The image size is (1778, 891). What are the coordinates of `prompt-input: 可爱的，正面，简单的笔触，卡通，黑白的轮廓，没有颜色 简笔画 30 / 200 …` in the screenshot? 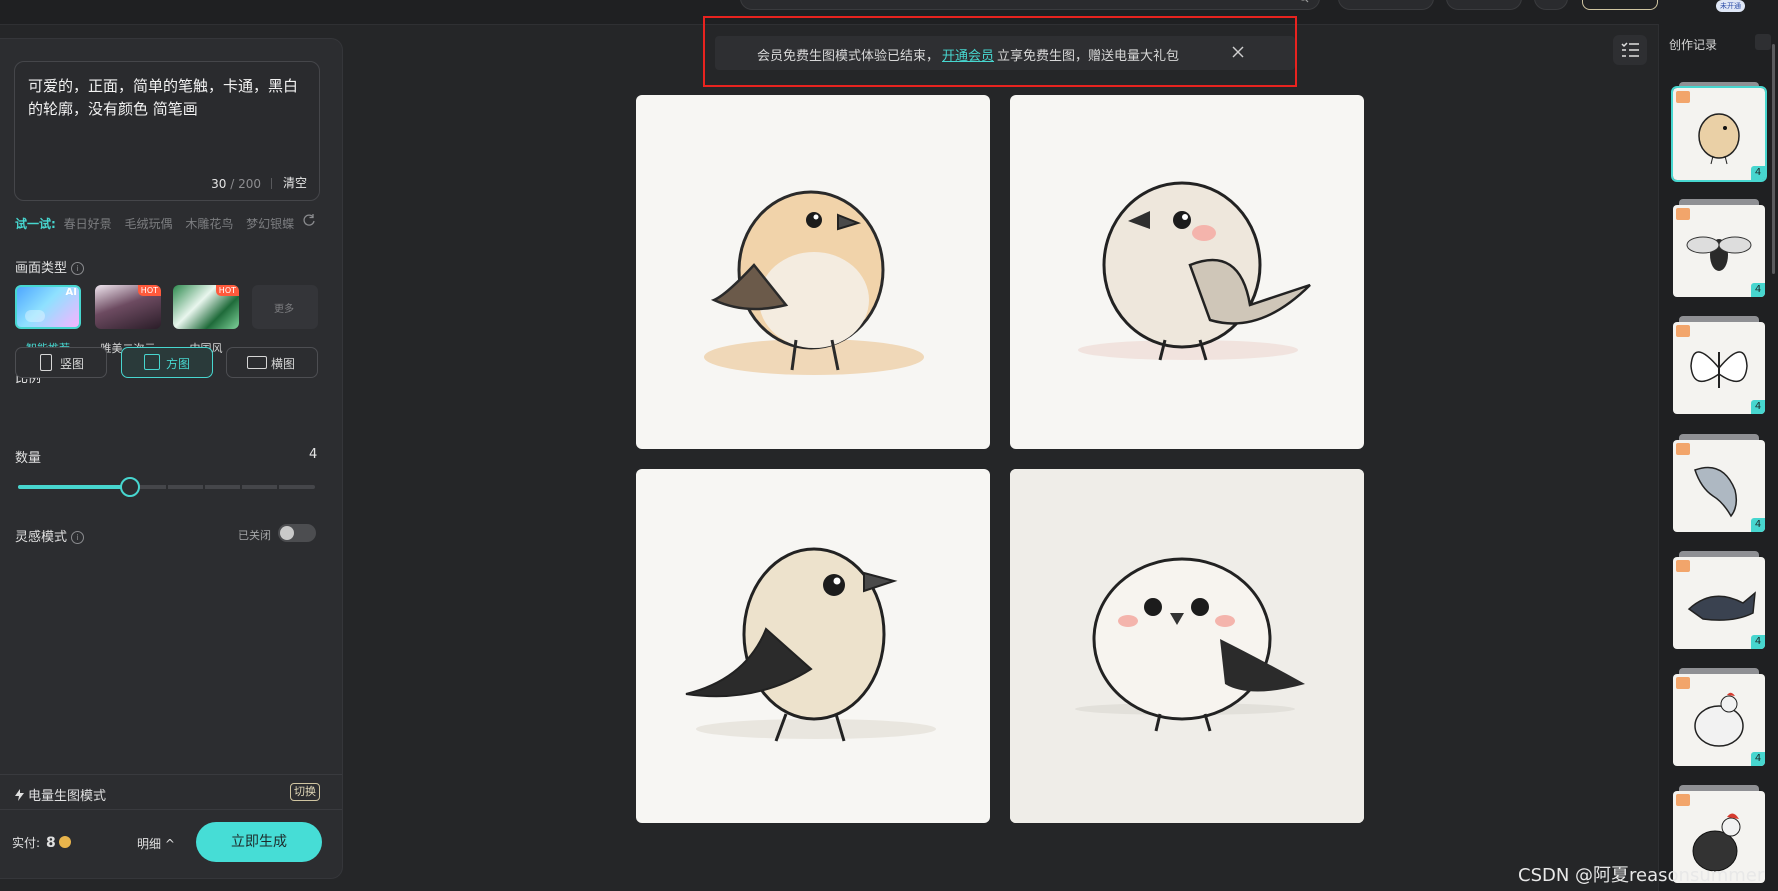 It's located at (167, 131).